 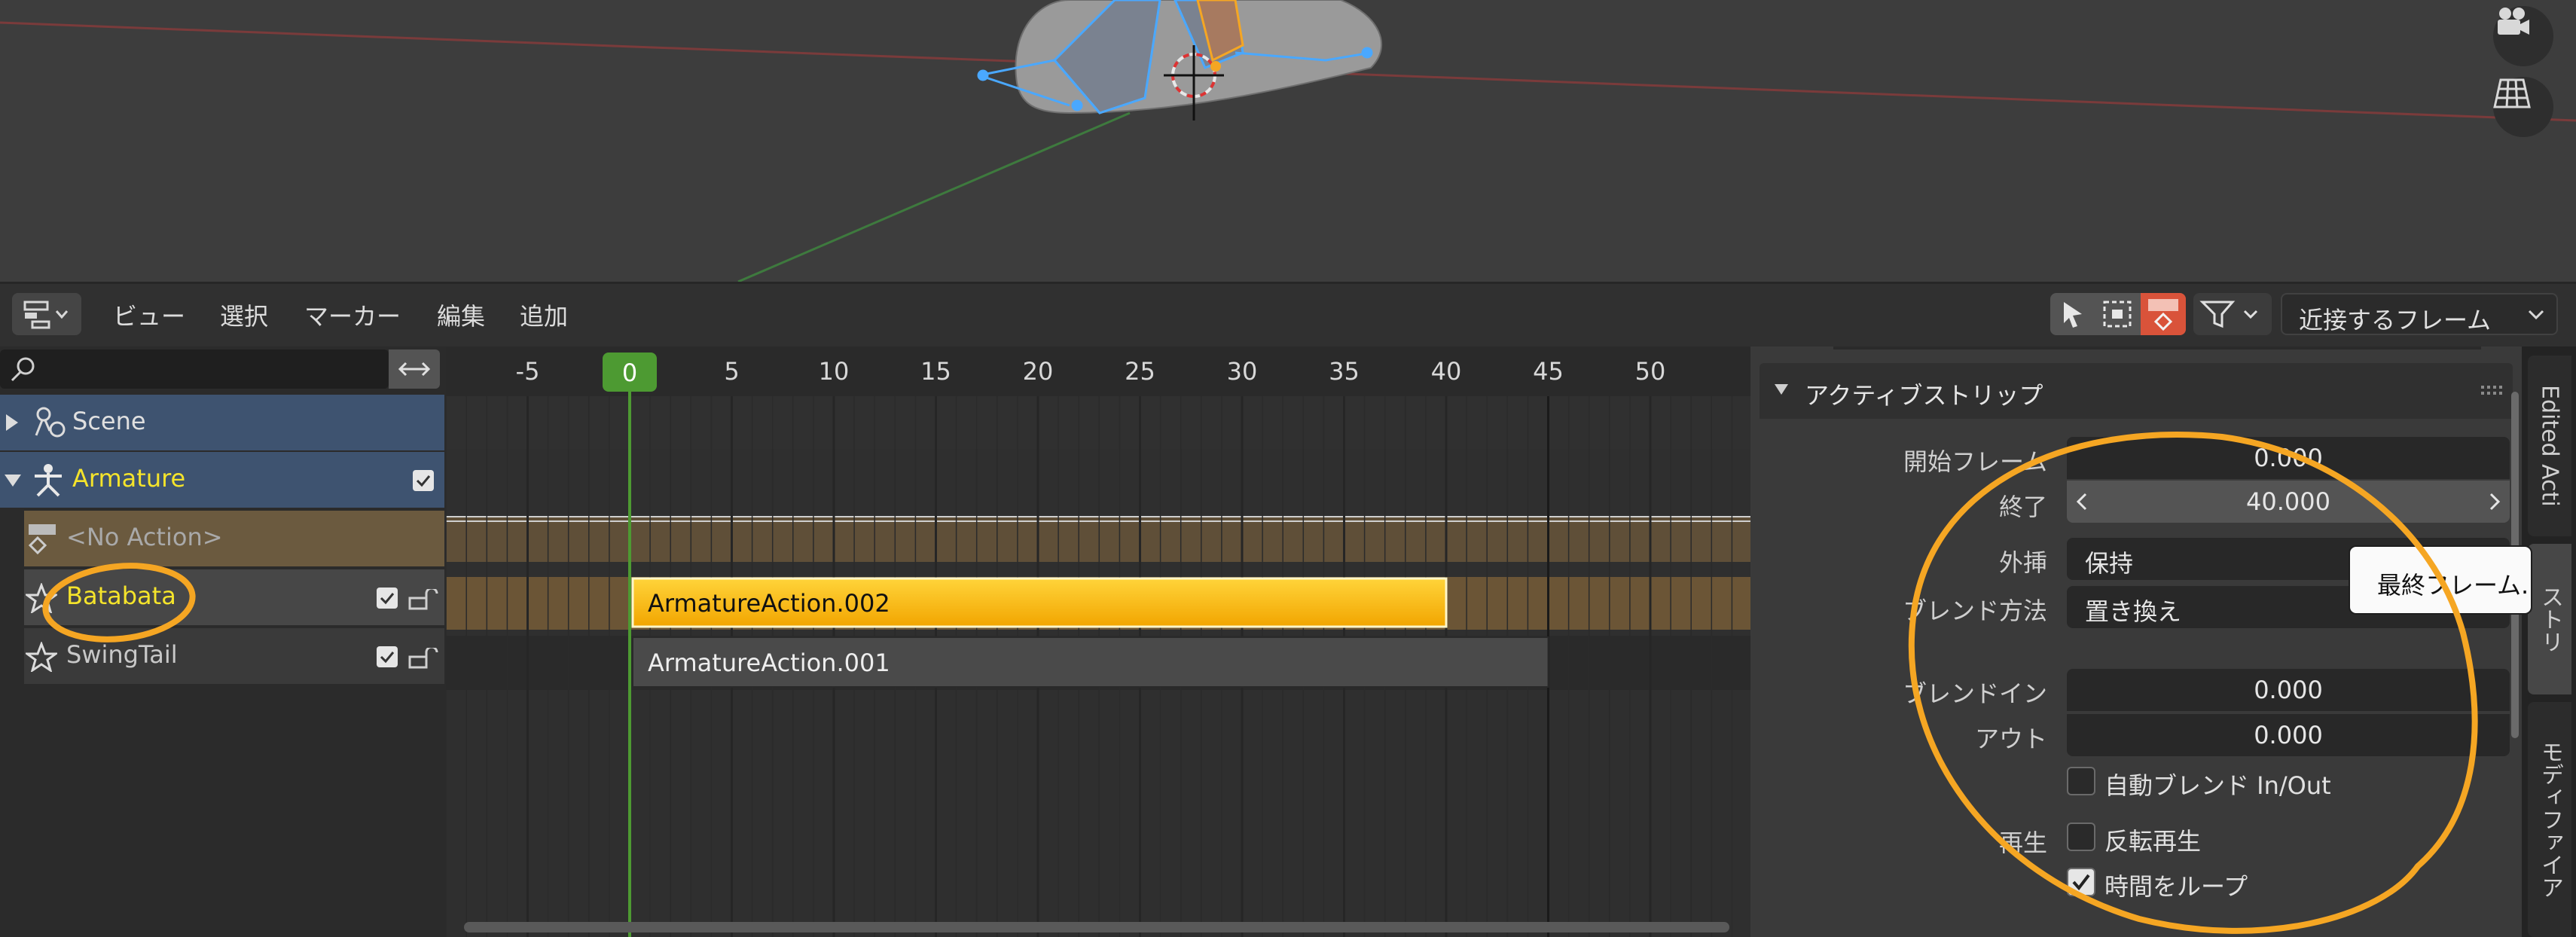 I want to click on end-frame-label: 終了, so click(x=2023, y=507).